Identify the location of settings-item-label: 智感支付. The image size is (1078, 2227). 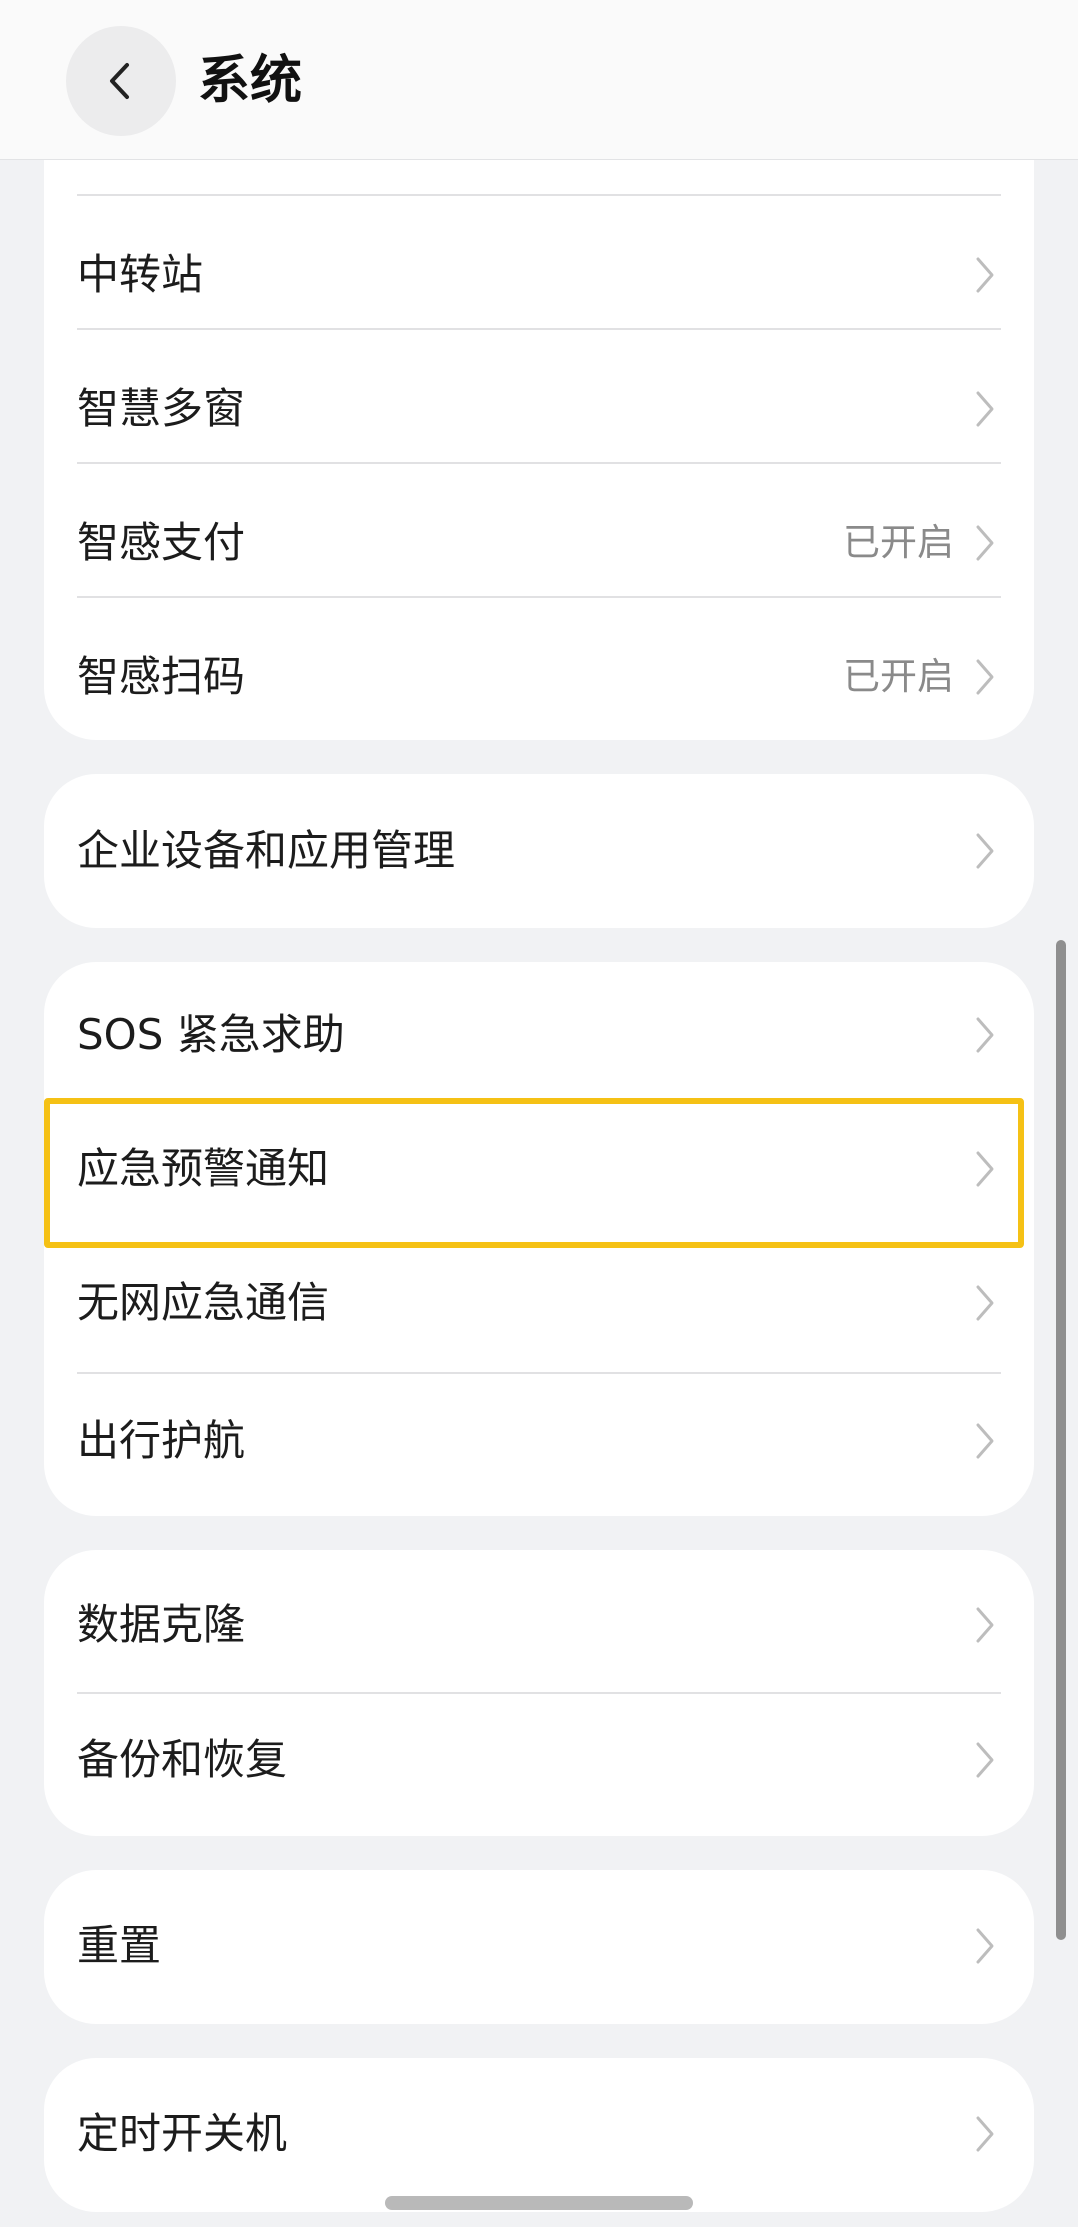
(161, 542).